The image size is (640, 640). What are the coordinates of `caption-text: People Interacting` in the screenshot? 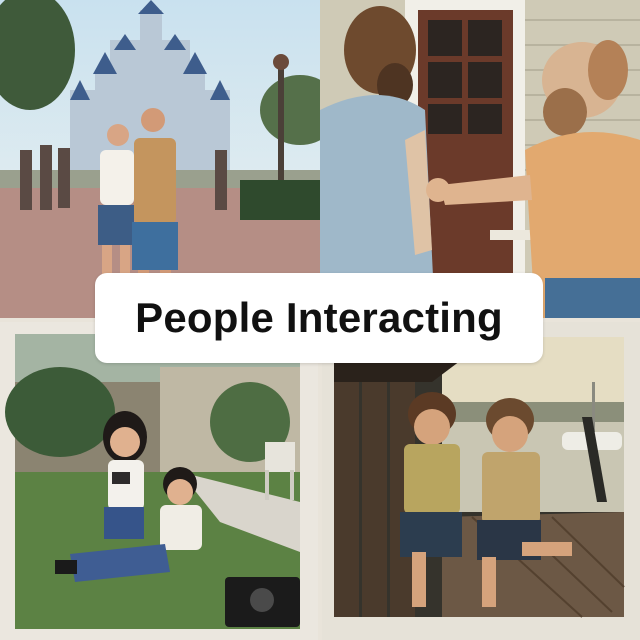 It's located at (319, 317).